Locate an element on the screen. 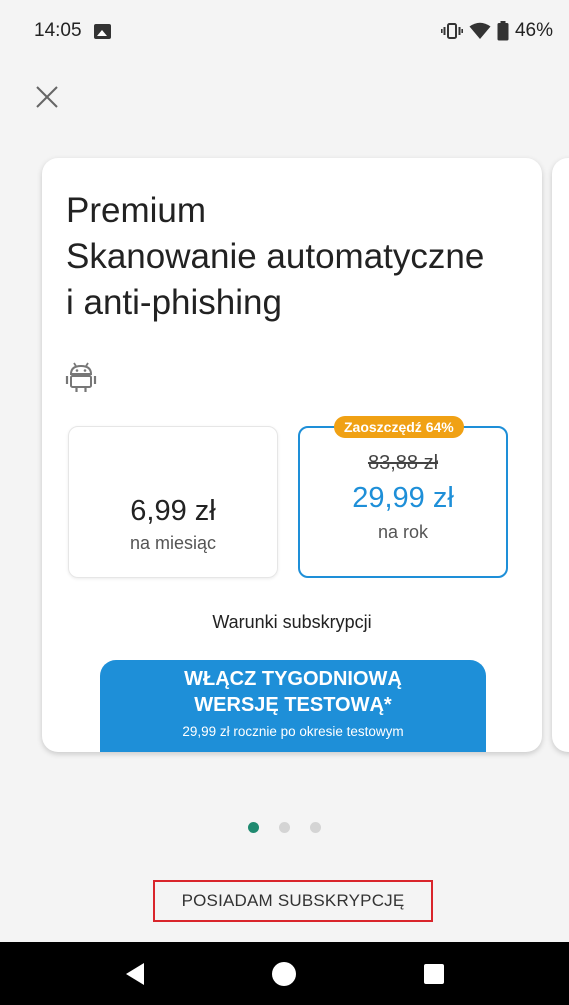 The width and height of the screenshot is (569, 1005). nav-recents-button is located at coordinates (434, 974).